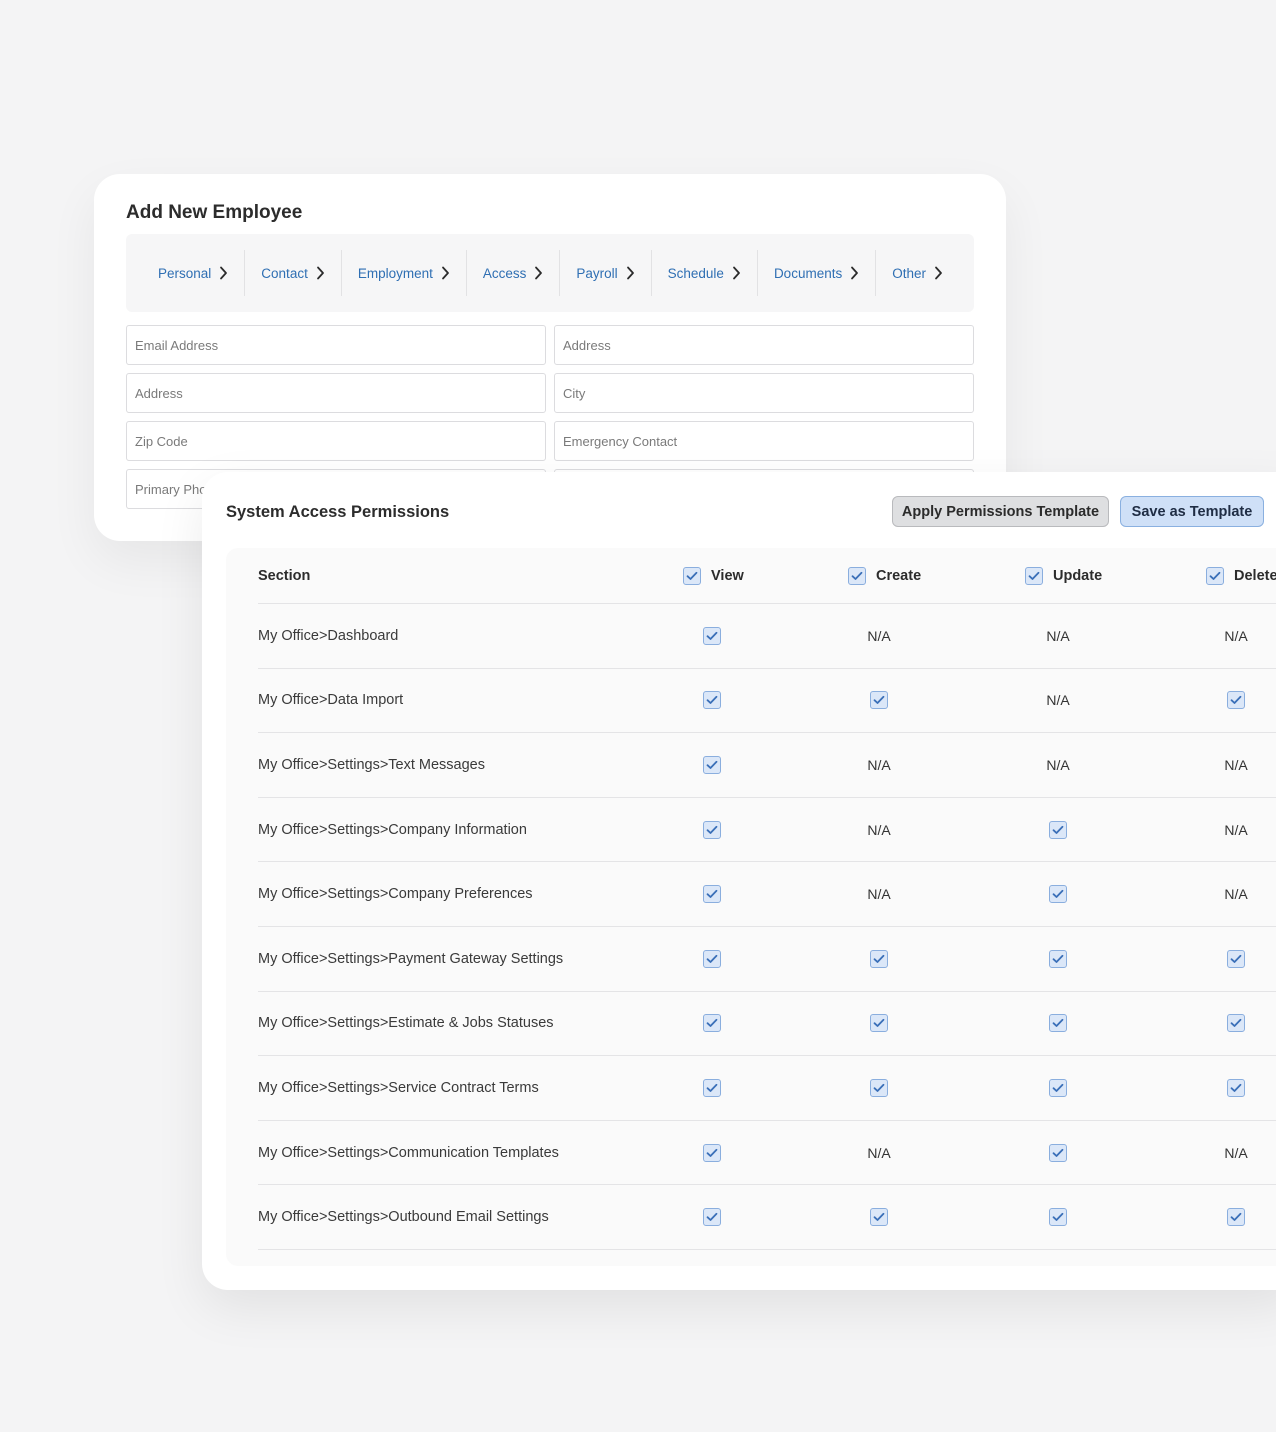 This screenshot has height=1432, width=1276. I want to click on step-tab-label: Payroll, so click(597, 273).